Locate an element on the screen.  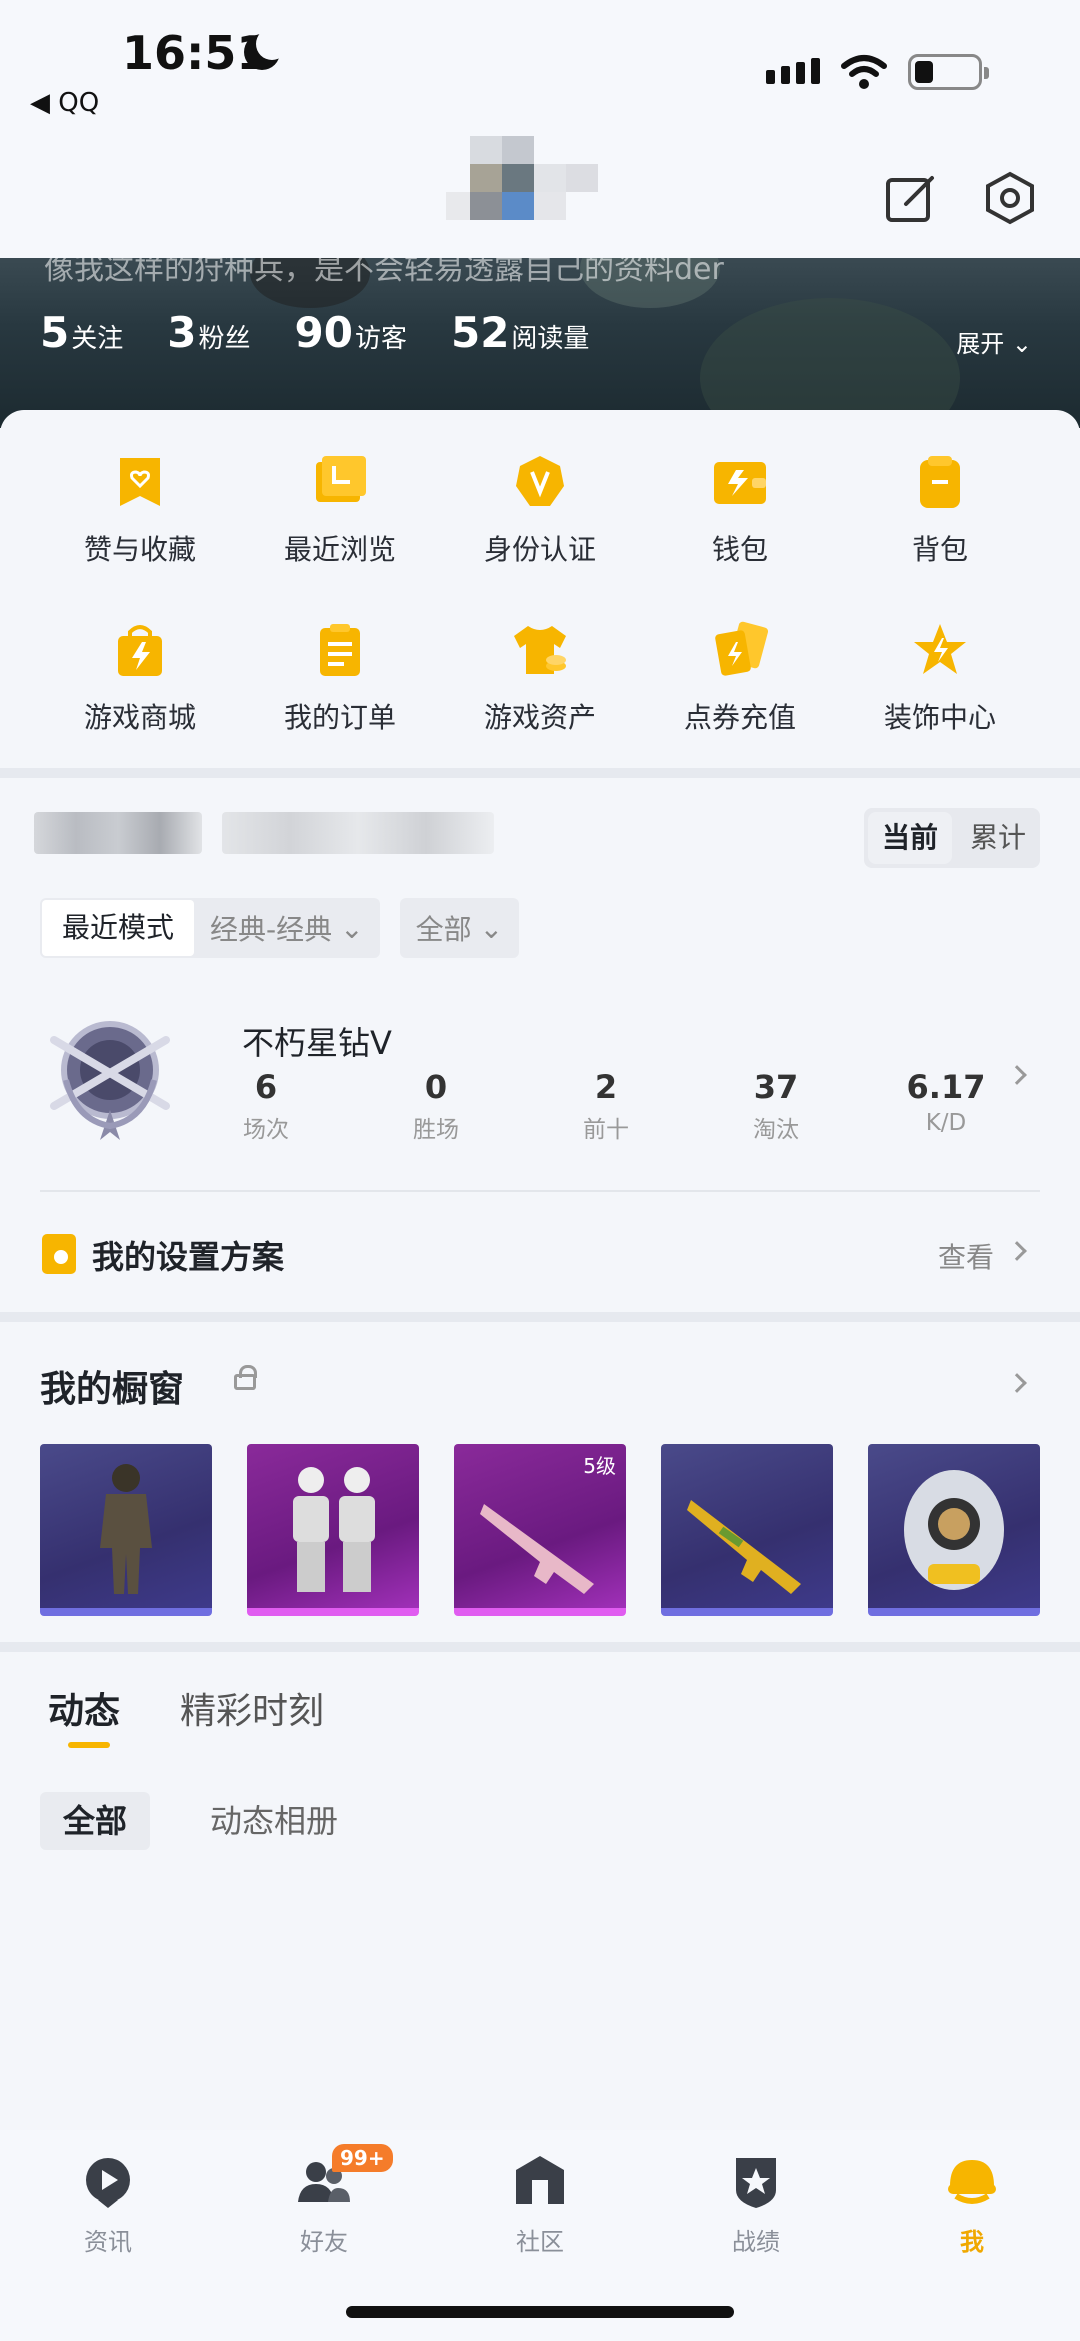
battery-icon is located at coordinates (948, 72).